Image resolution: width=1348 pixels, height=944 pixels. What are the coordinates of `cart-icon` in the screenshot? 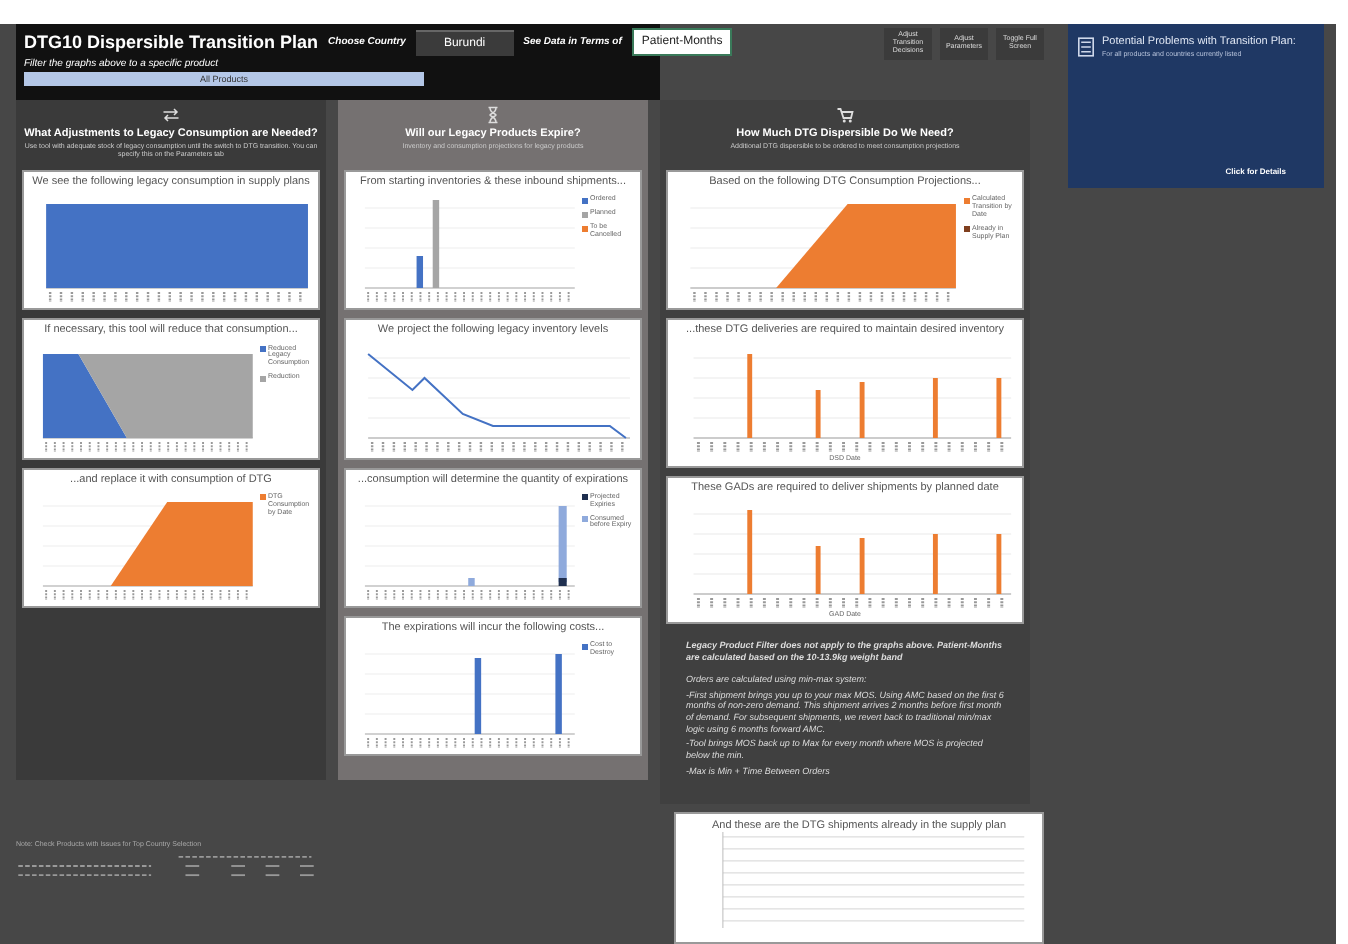 It's located at (845, 115).